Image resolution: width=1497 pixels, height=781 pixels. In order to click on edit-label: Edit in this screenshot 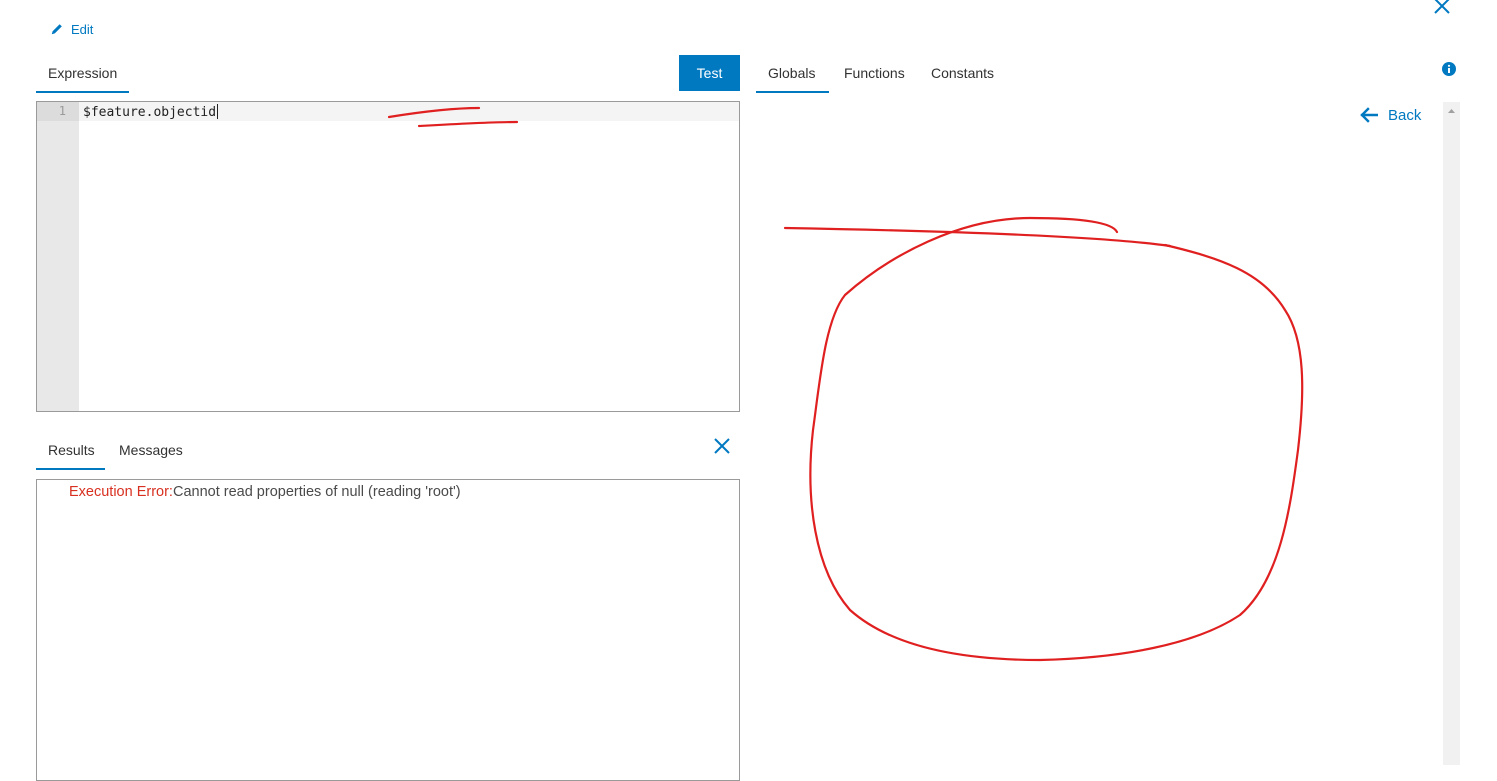, I will do `click(82, 29)`.